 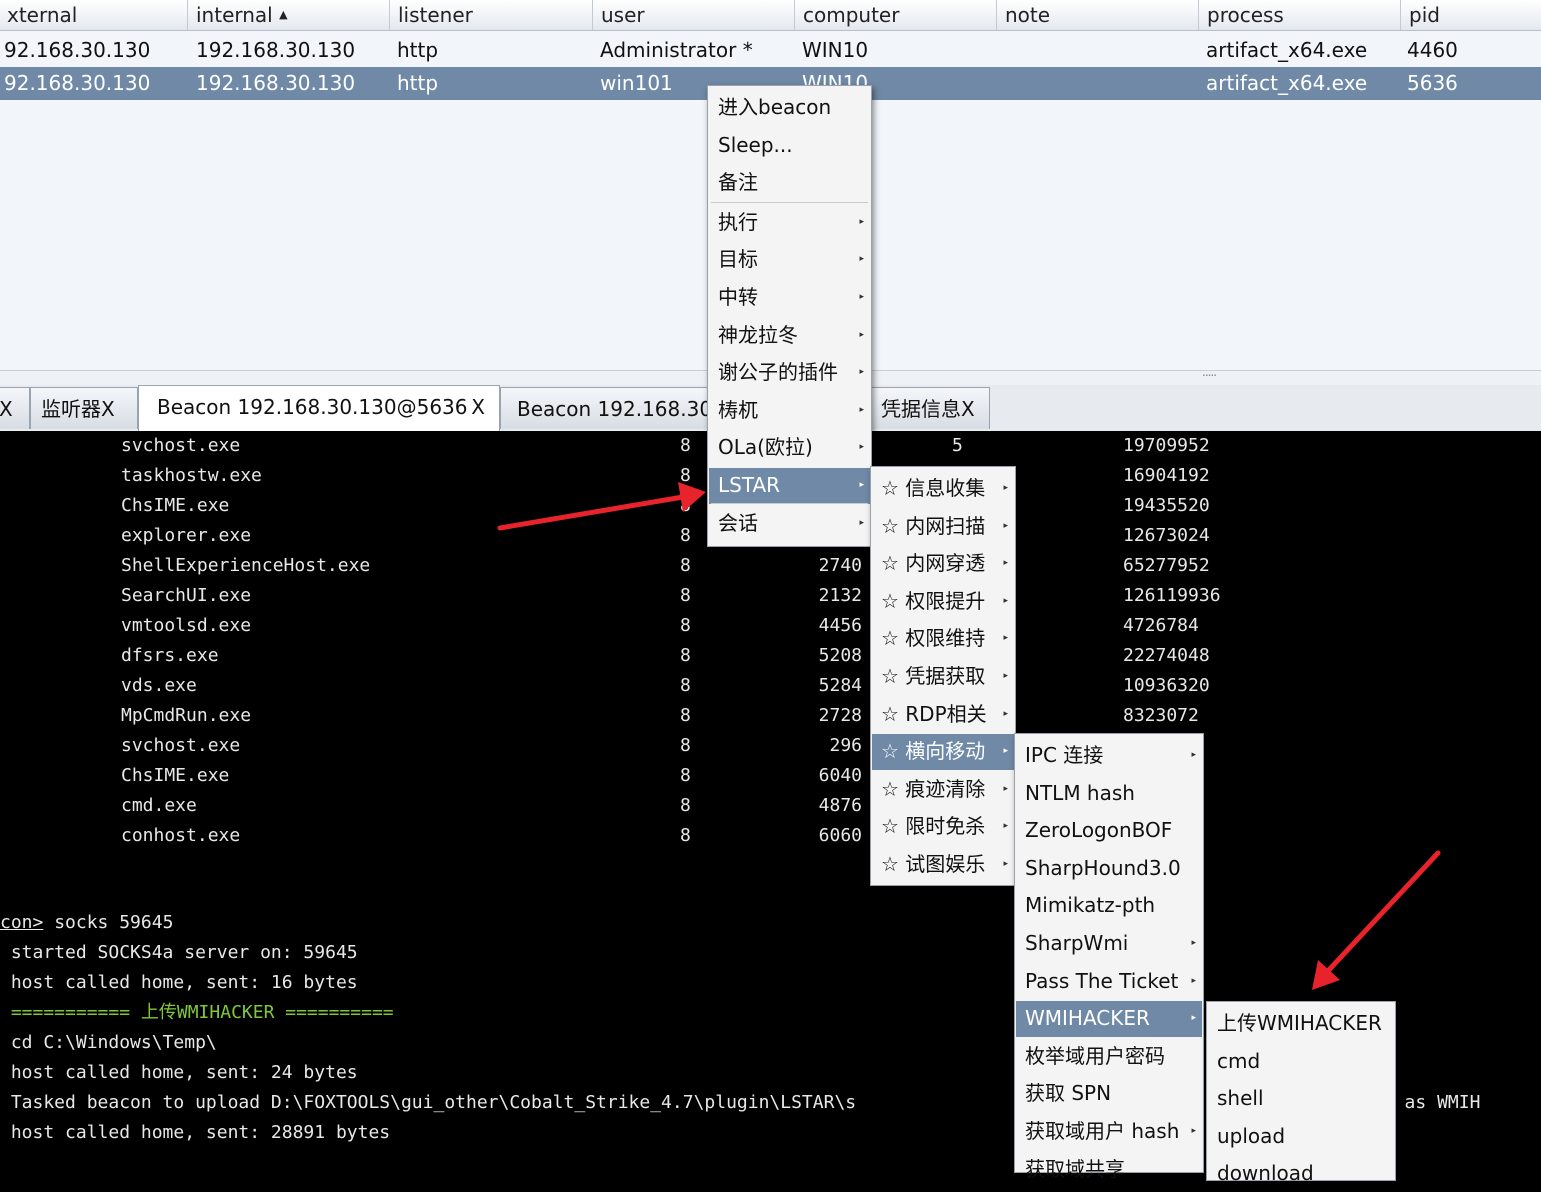 What do you see at coordinates (1470, 15) in the screenshot?
I see `column-header-pid: pid` at bounding box center [1470, 15].